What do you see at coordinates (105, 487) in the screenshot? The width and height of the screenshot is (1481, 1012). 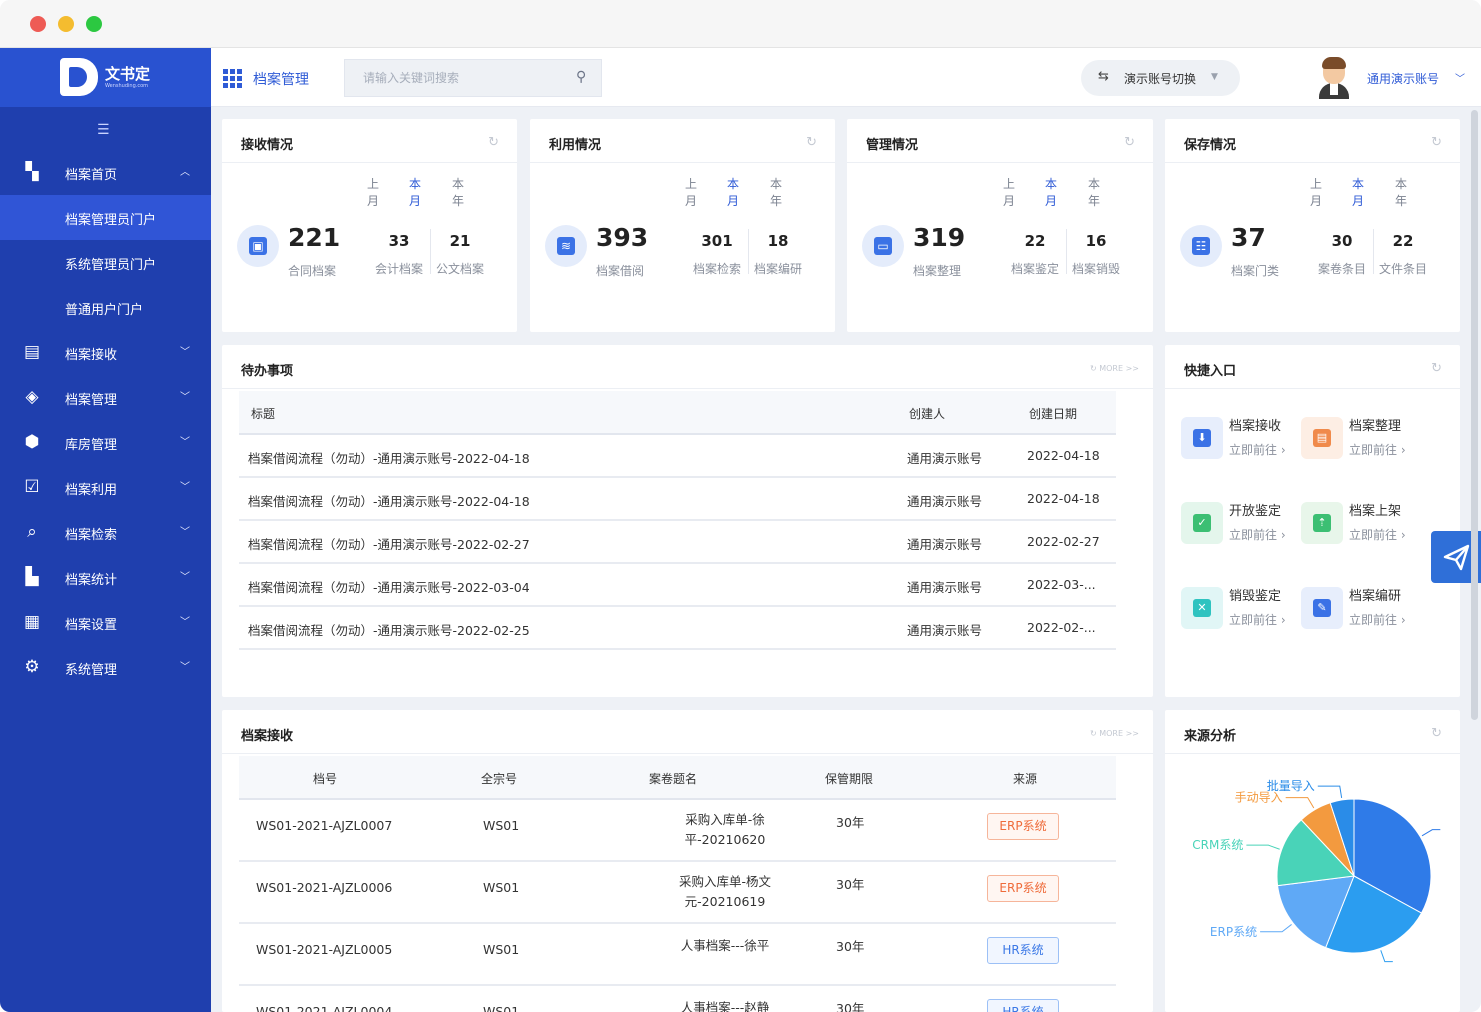 I see `nav-archive-use: ☑ 档案利用 ﹀` at bounding box center [105, 487].